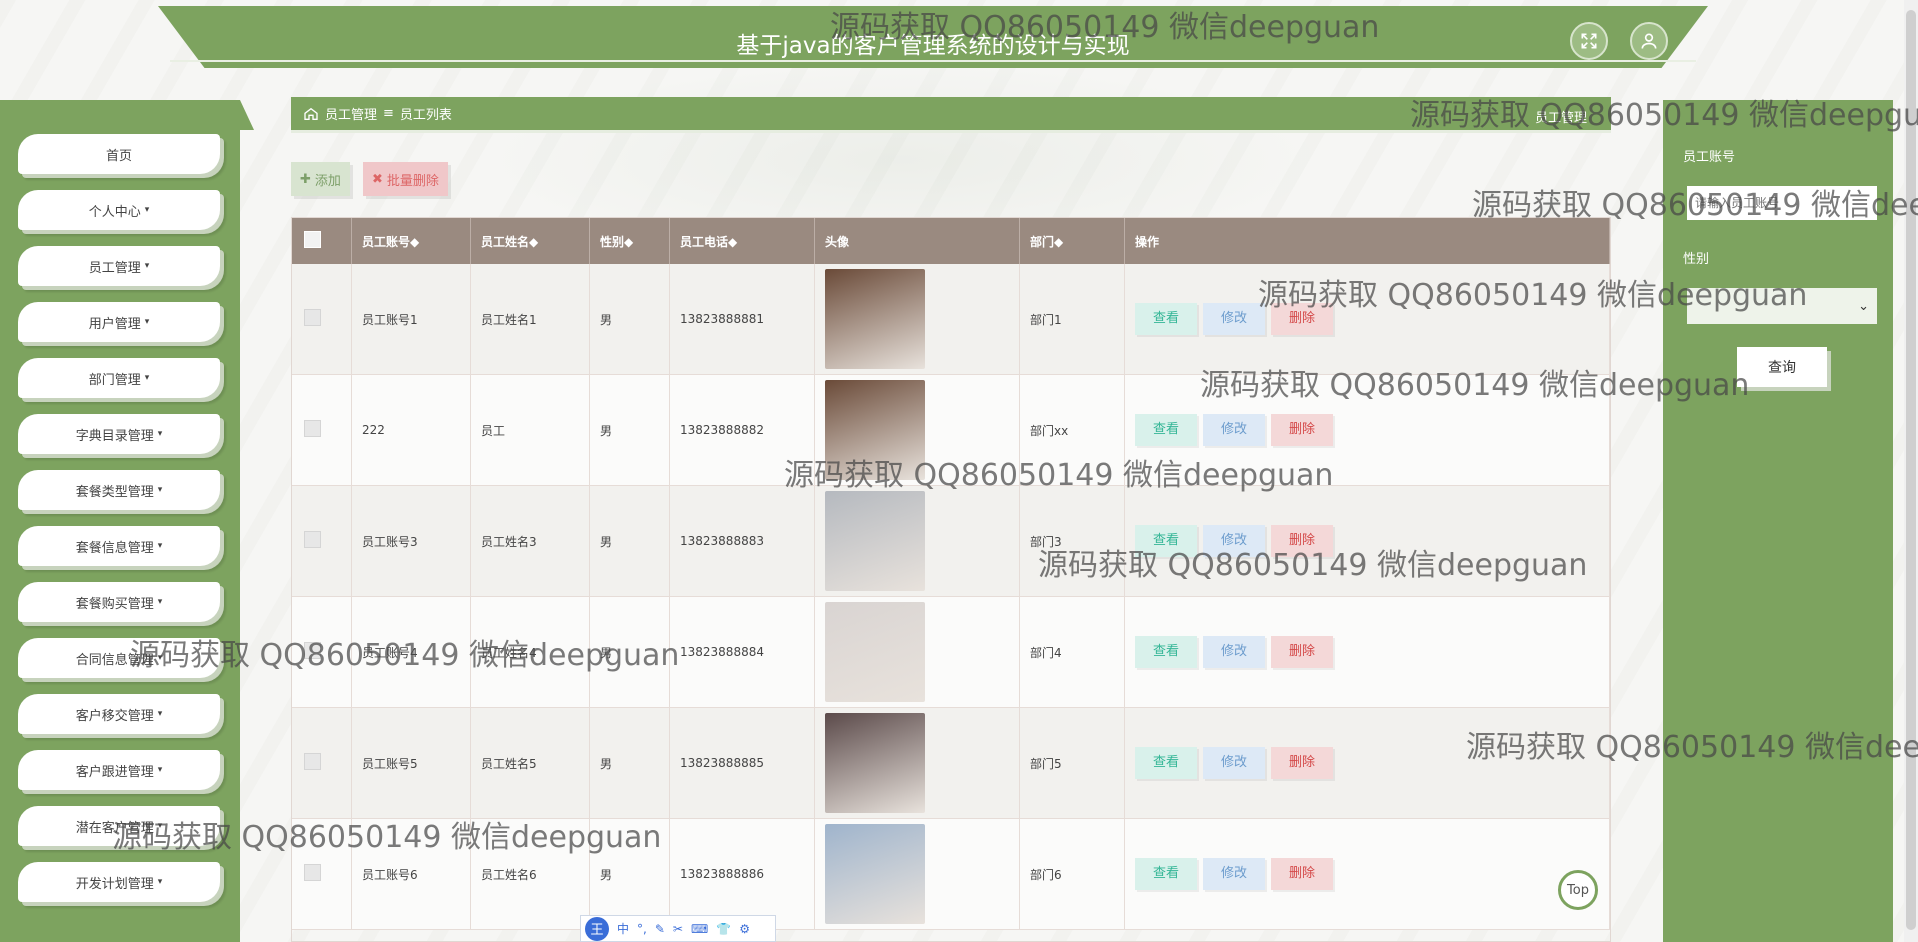 The image size is (1918, 942). I want to click on sidebar-item: 首页, so click(119, 154).